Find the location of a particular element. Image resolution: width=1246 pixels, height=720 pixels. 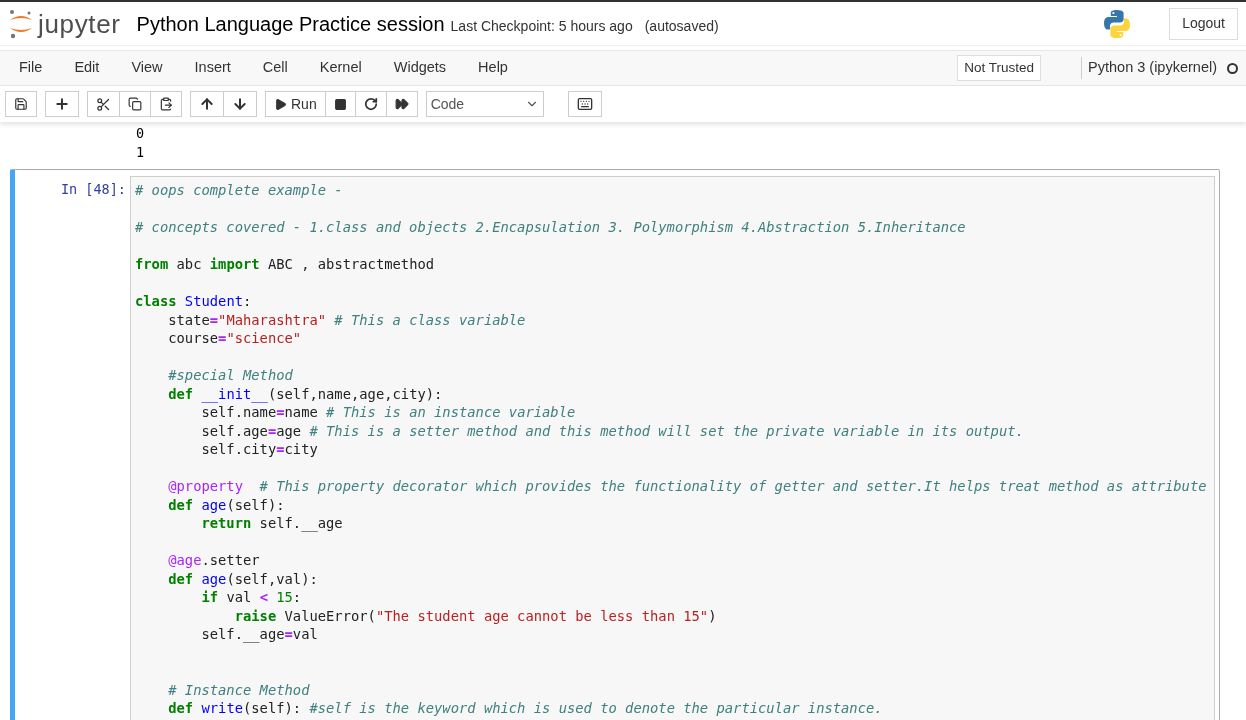

move-up-button is located at coordinates (207, 104).